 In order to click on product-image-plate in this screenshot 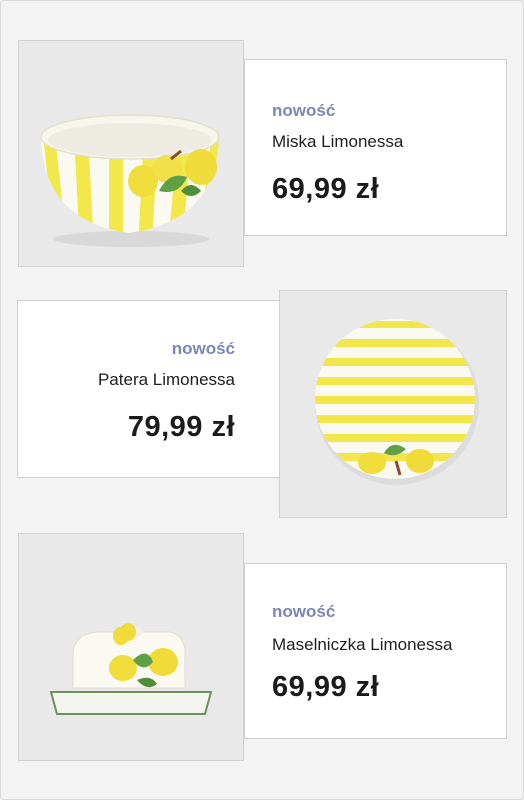, I will do `click(393, 404)`.